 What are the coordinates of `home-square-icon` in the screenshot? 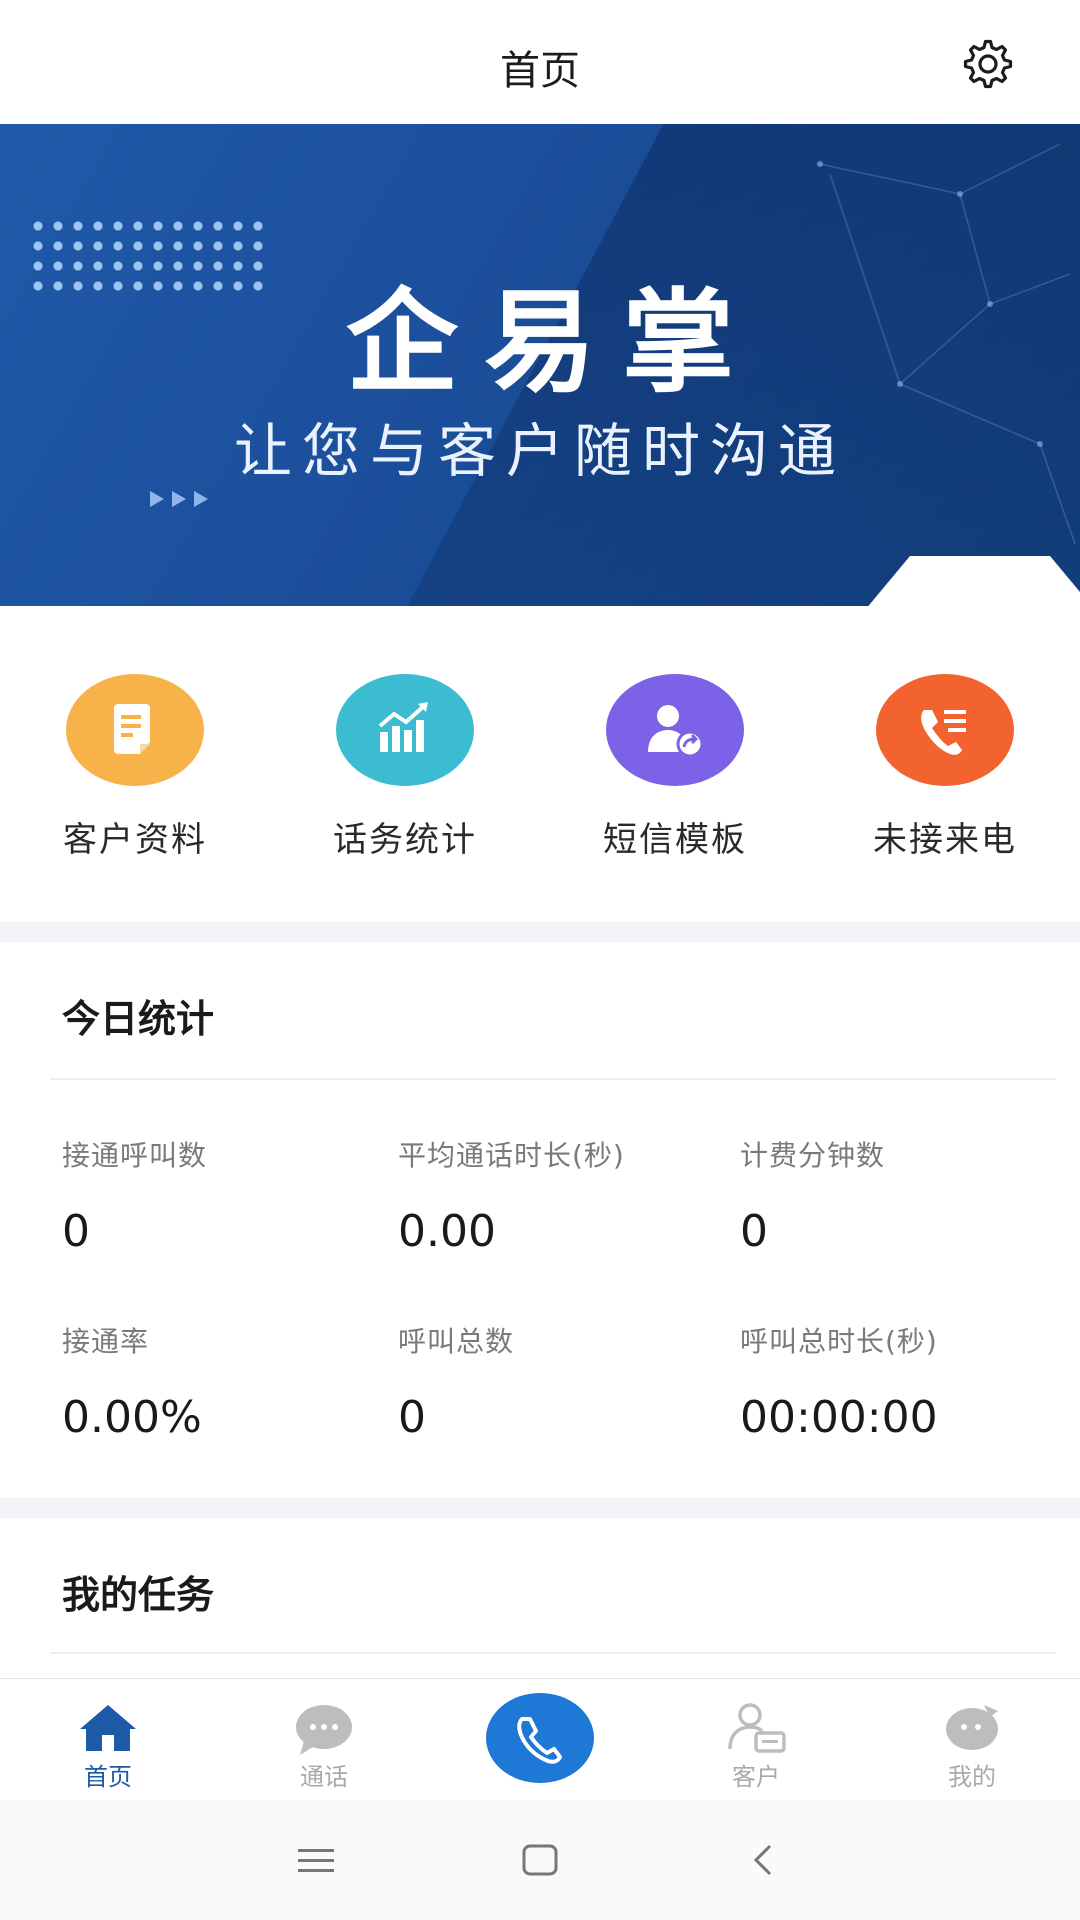 It's located at (540, 1860).